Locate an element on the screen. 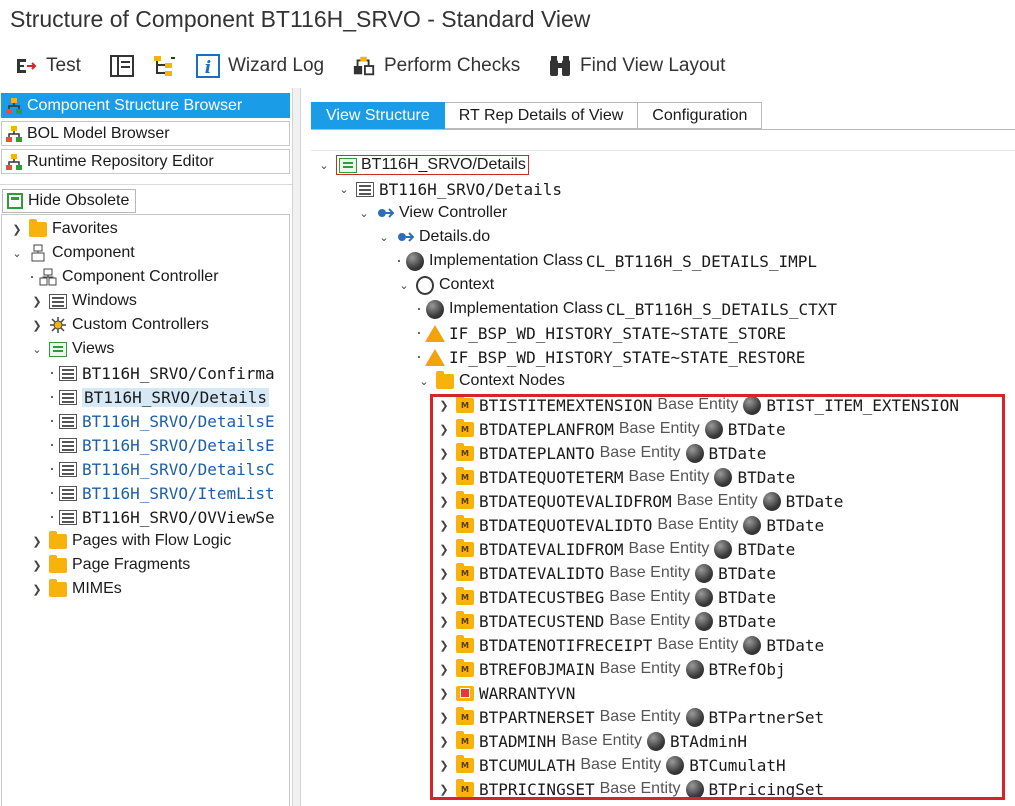  tab-view-structure: View Structure is located at coordinates (378, 115).